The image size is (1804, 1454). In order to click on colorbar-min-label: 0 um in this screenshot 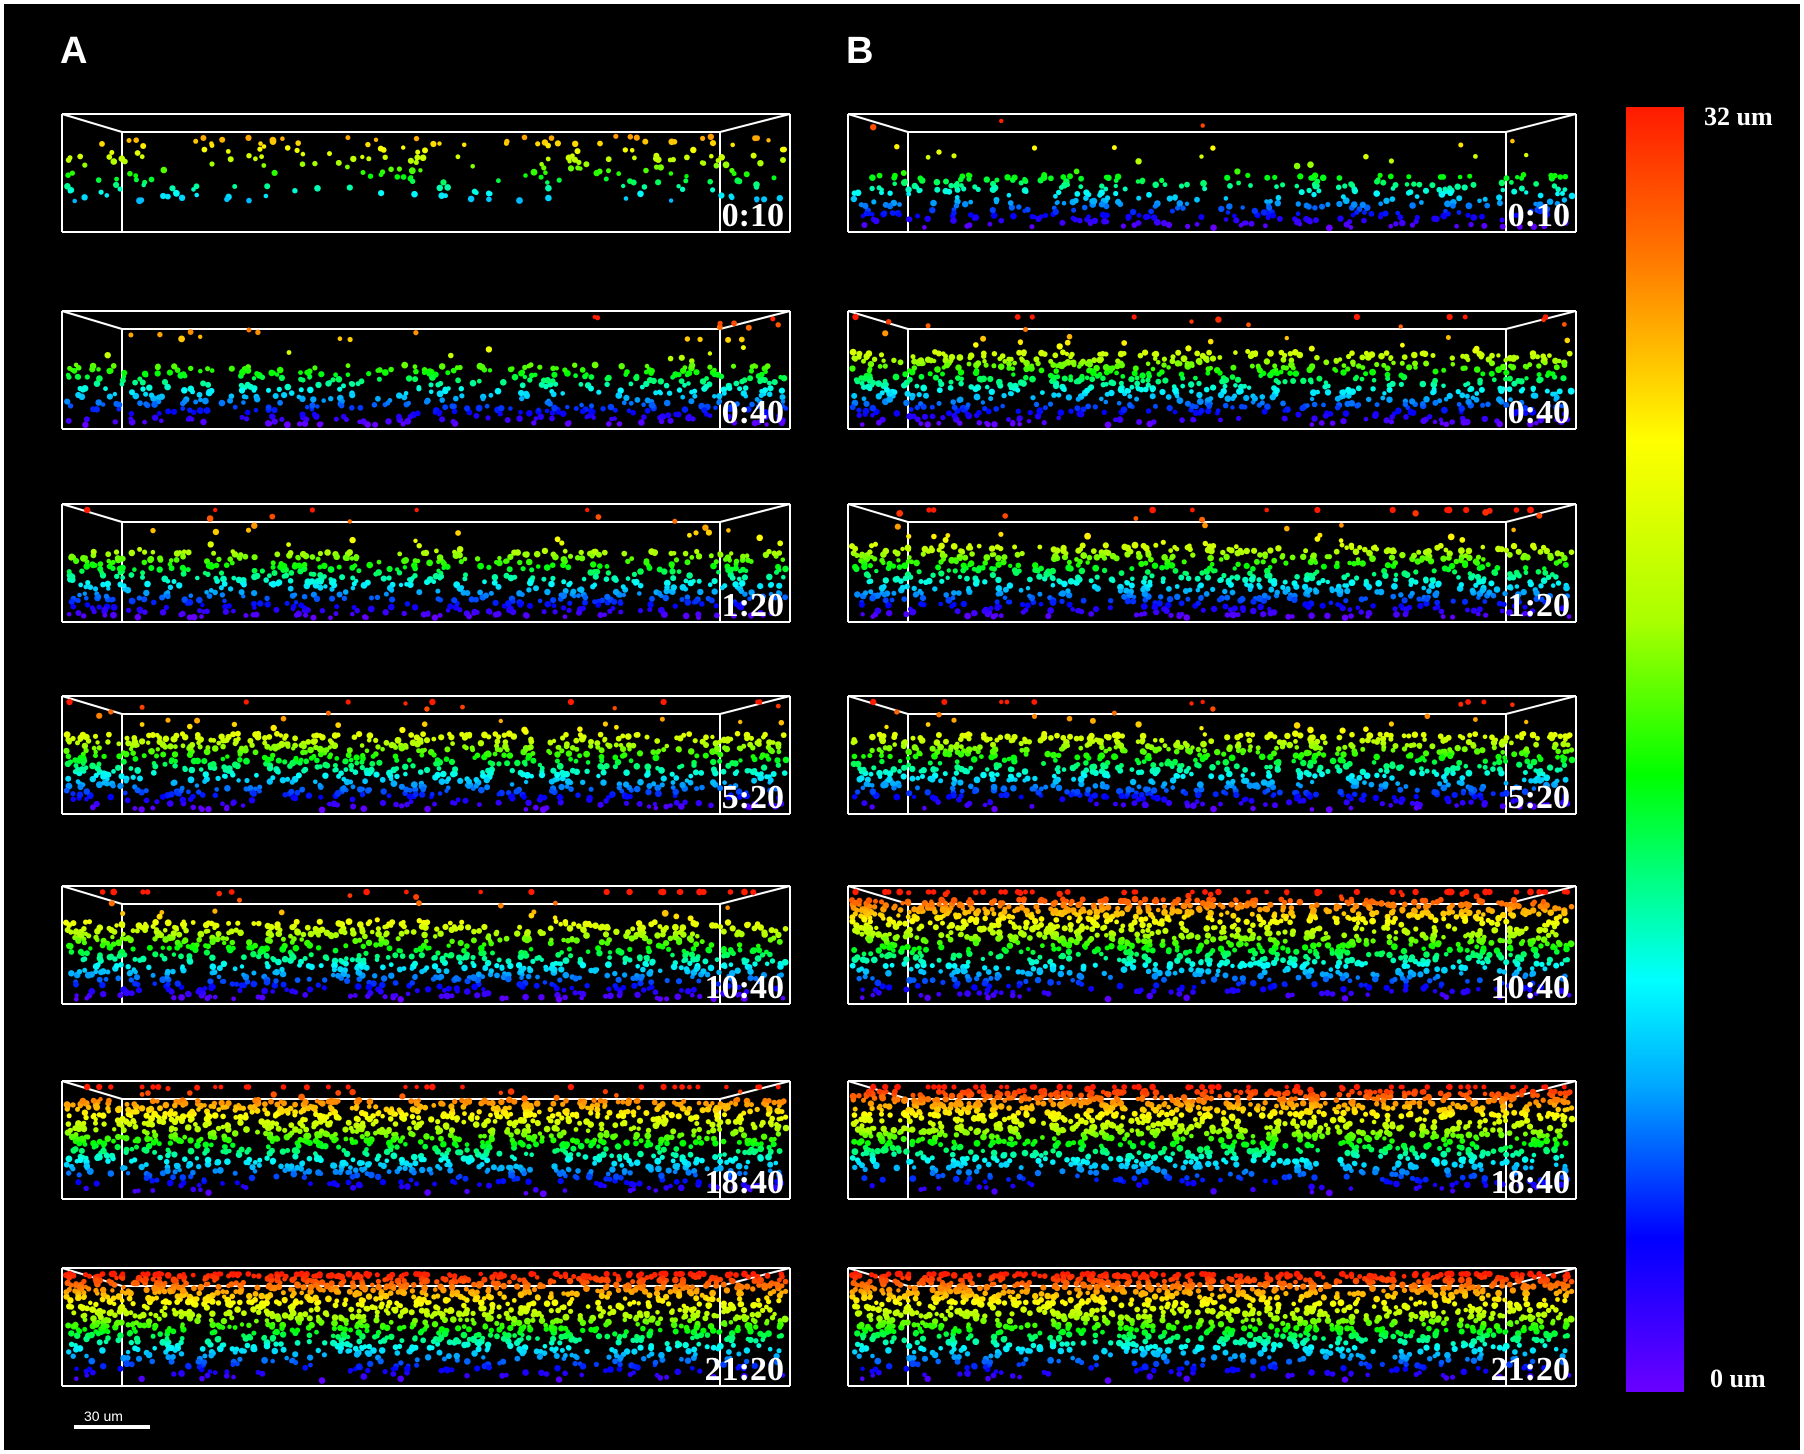, I will do `click(1738, 1378)`.